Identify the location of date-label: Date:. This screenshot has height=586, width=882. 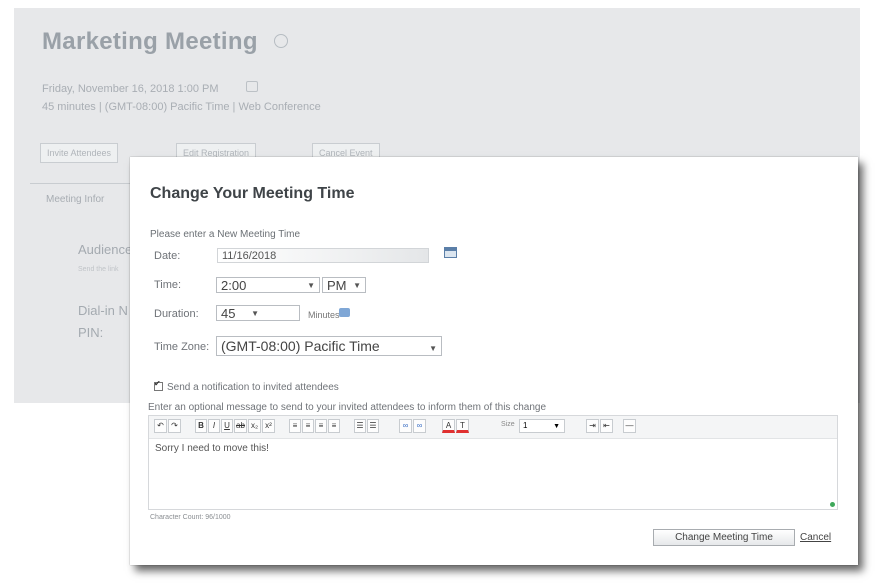
(167, 256).